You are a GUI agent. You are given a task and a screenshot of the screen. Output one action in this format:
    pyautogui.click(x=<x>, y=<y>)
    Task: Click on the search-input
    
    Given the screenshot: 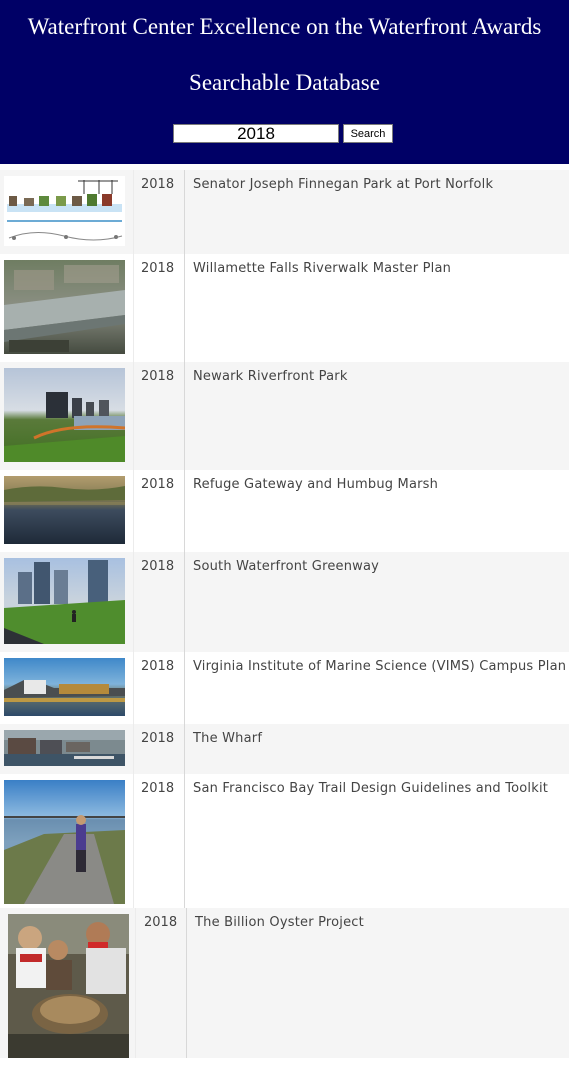 What is the action you would take?
    pyautogui.click(x=256, y=133)
    